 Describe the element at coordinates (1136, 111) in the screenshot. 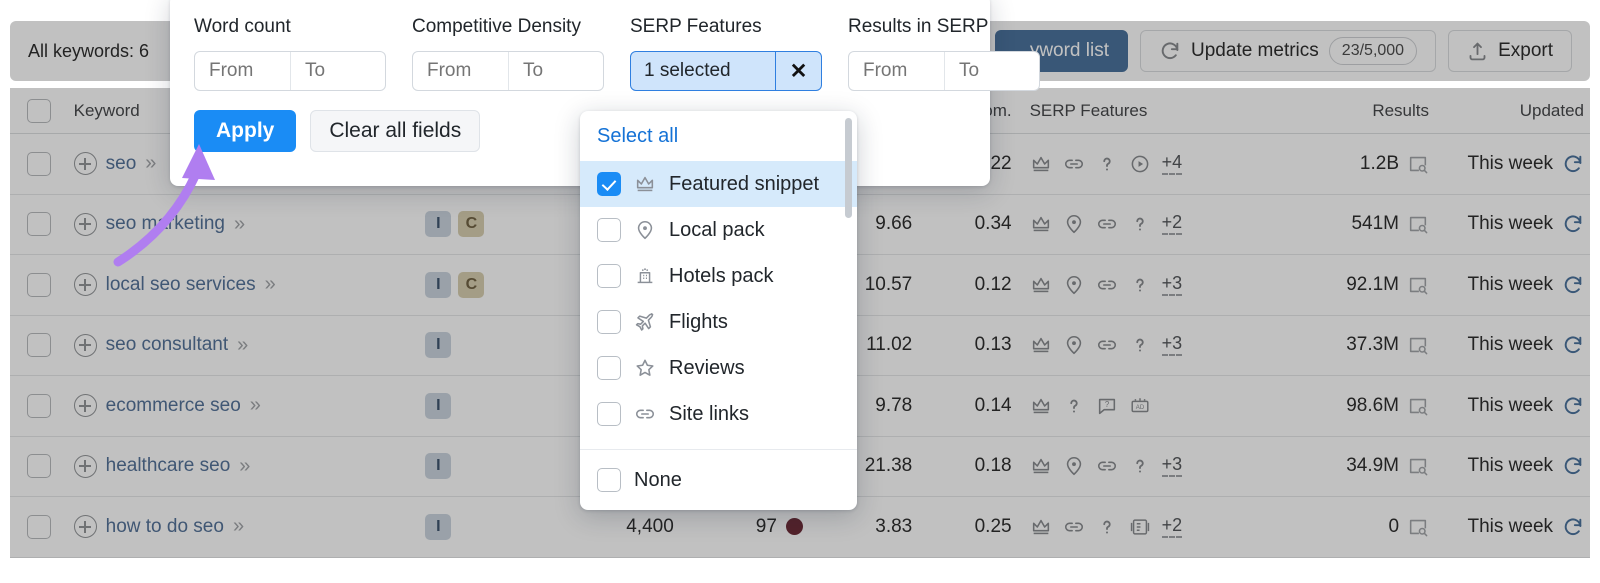

I see `column-header-serp-features: SERP Features` at that location.